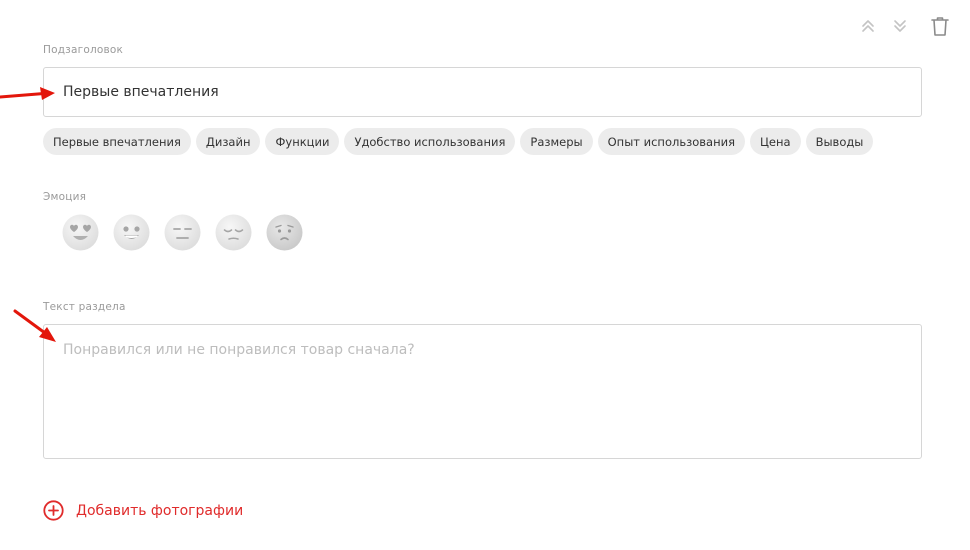  Describe the element at coordinates (839, 141) in the screenshot. I see `chip-conclusions: Выводы` at that location.